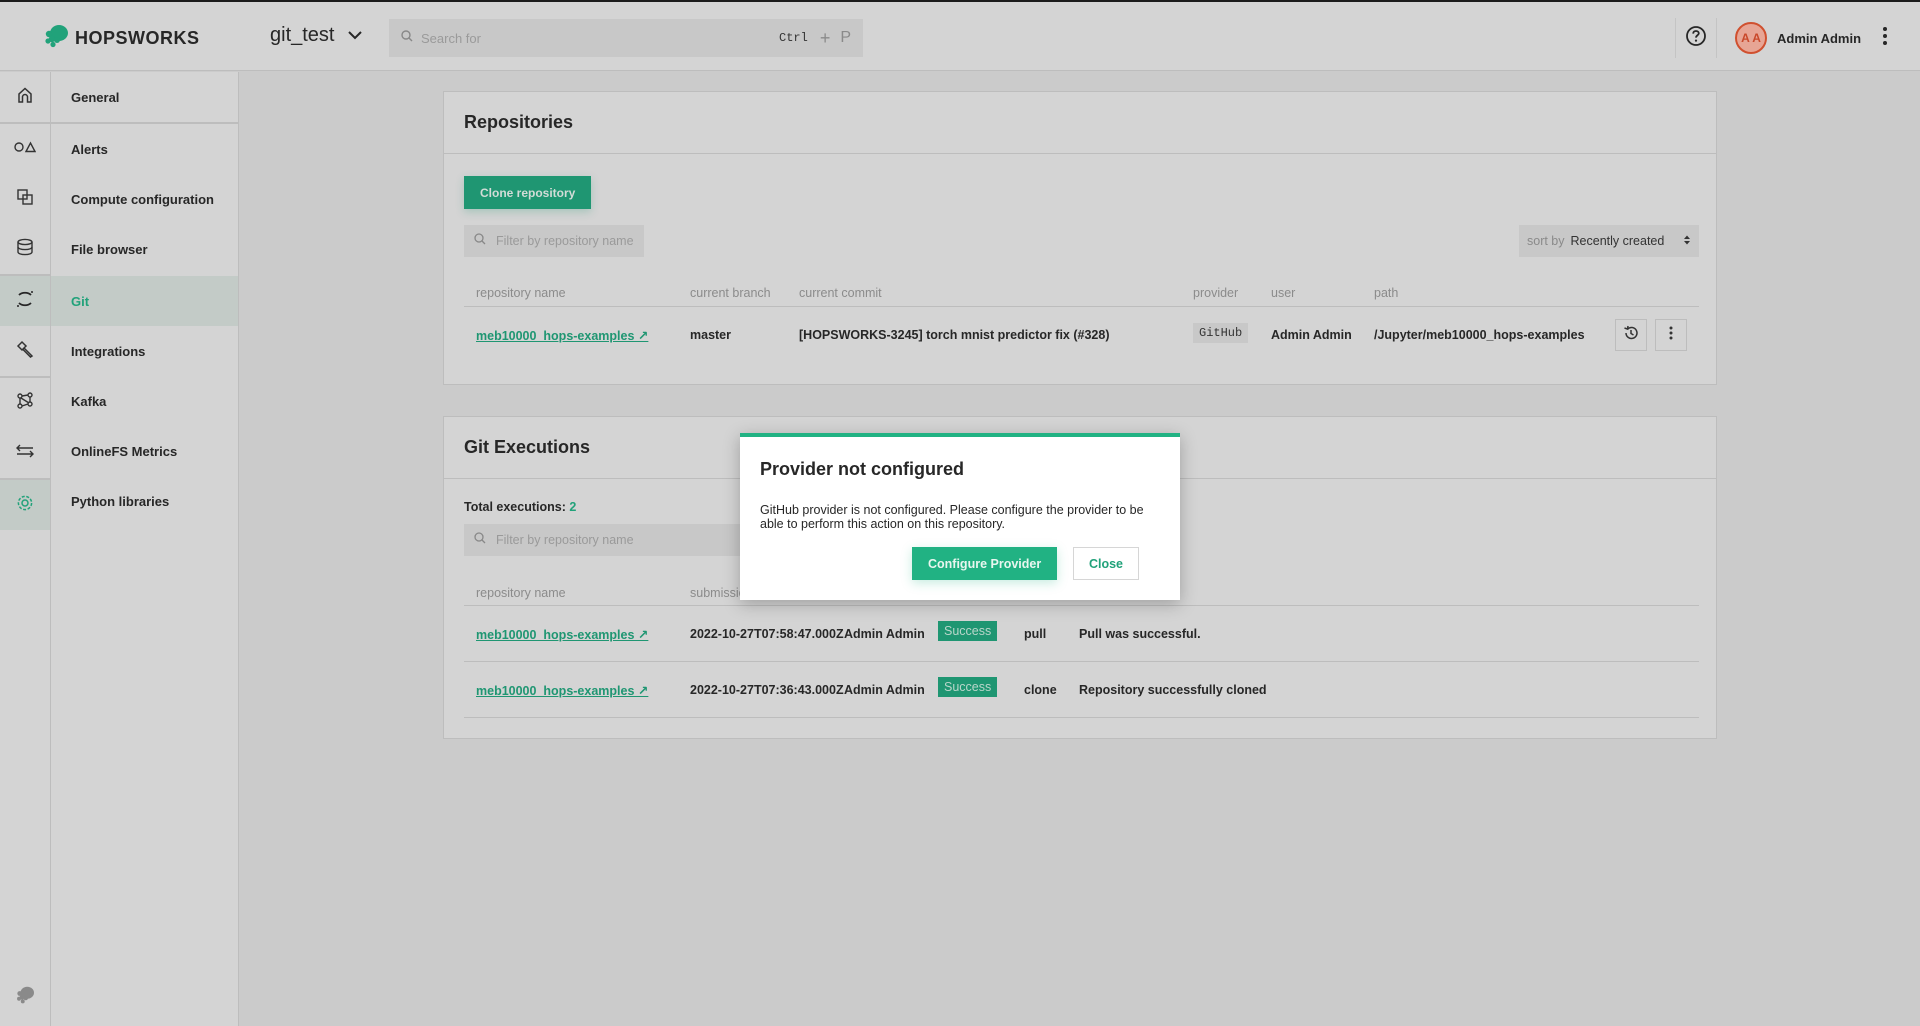 This screenshot has height=1026, width=1920. What do you see at coordinates (825, 37) in the screenshot?
I see `shortcut-plus: +` at bounding box center [825, 37].